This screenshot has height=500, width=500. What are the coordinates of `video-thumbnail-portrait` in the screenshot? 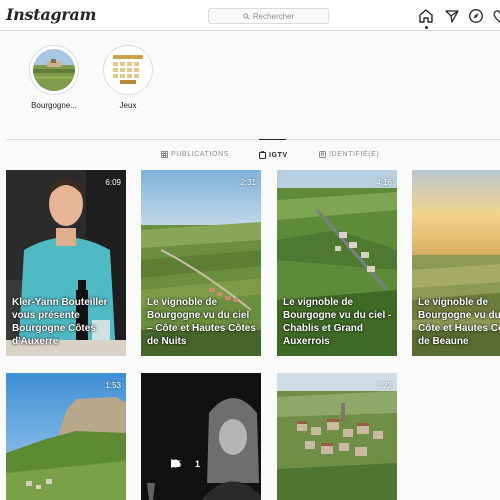 It's located at (201, 436).